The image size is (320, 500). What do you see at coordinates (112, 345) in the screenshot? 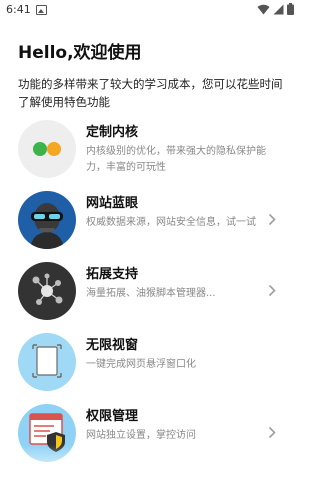
I see `feature-name: 无限视窗` at bounding box center [112, 345].